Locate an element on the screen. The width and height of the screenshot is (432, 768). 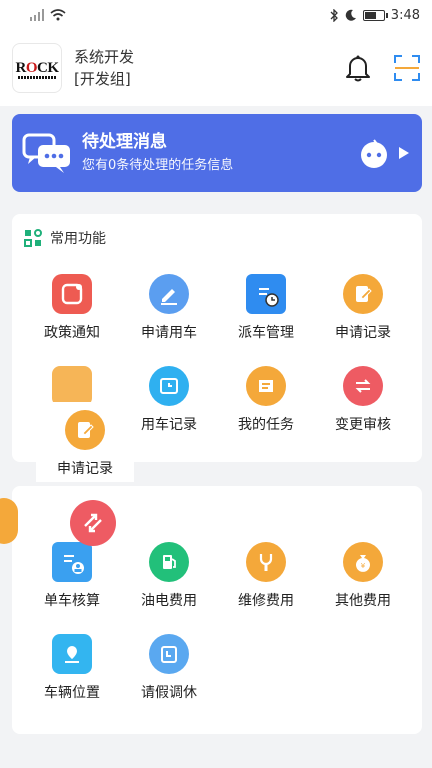
car-accounting-icon is located at coordinates (72, 562).